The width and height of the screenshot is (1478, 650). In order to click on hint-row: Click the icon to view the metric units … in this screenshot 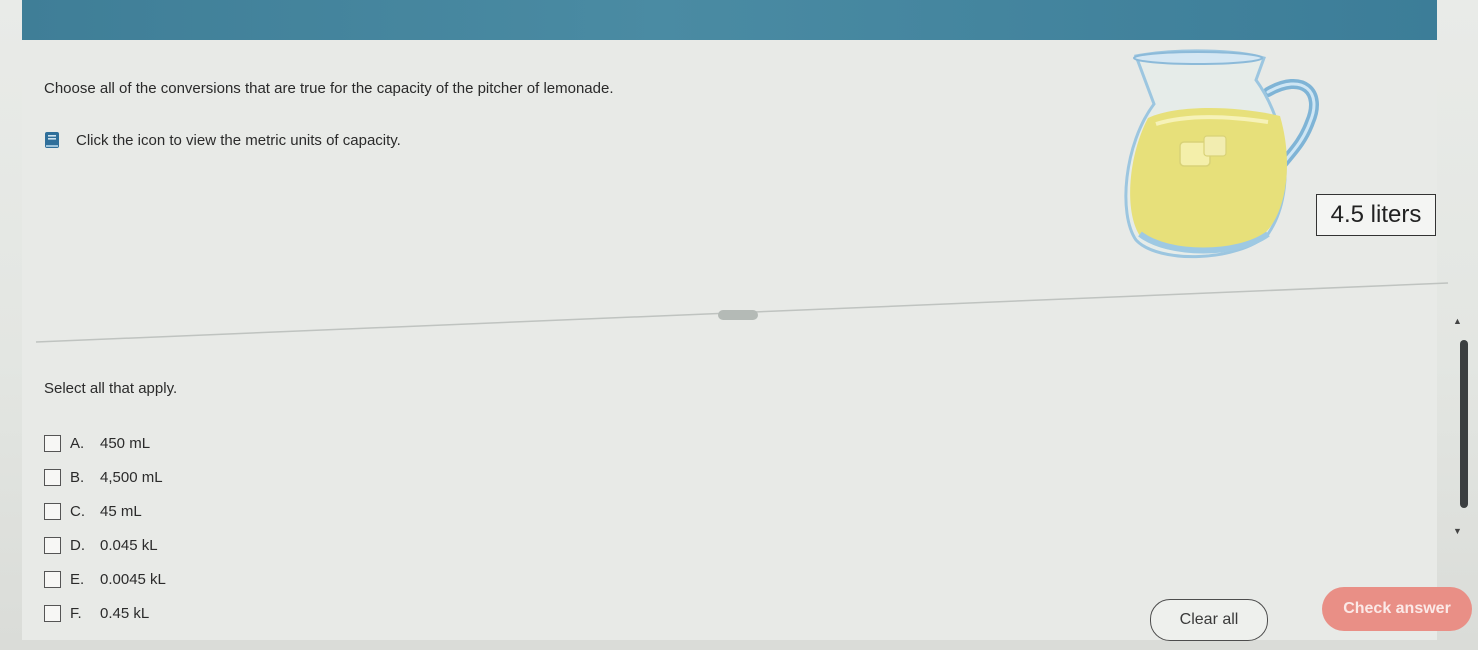, I will do `click(222, 140)`.